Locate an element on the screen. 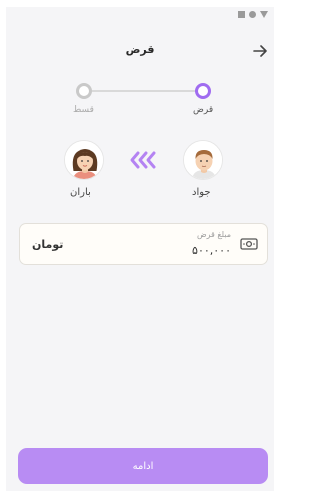 Image resolution: width=320 pixels, height=491 pixels. loan-amount-value: ۵۰۰,۰۰۰ is located at coordinates (211, 250).